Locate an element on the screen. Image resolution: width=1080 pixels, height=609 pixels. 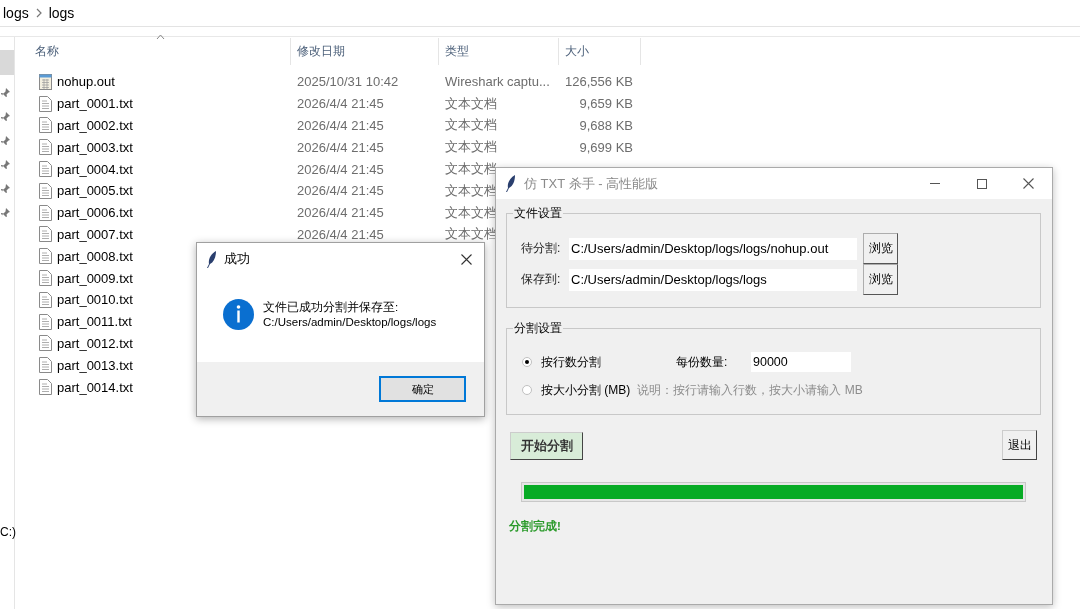
file-name: part_0011.txt is located at coordinates (94, 322).